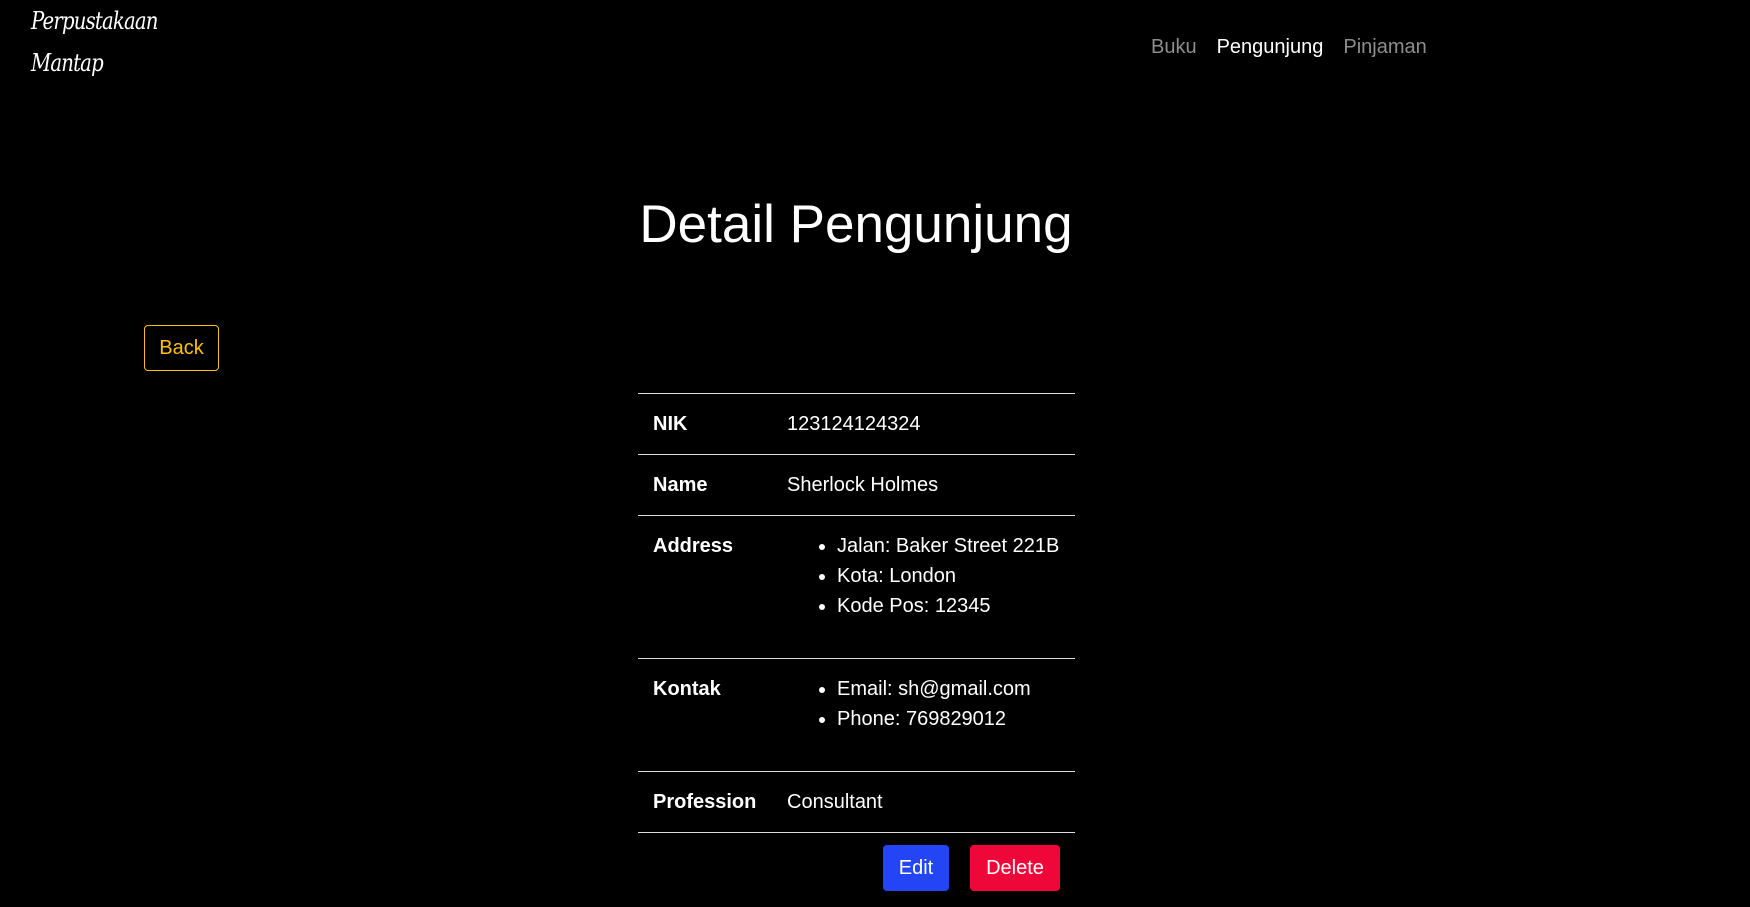 The image size is (1750, 907). Describe the element at coordinates (94, 42) in the screenshot. I see `brand-logo: Perpustakaan Mantap` at that location.